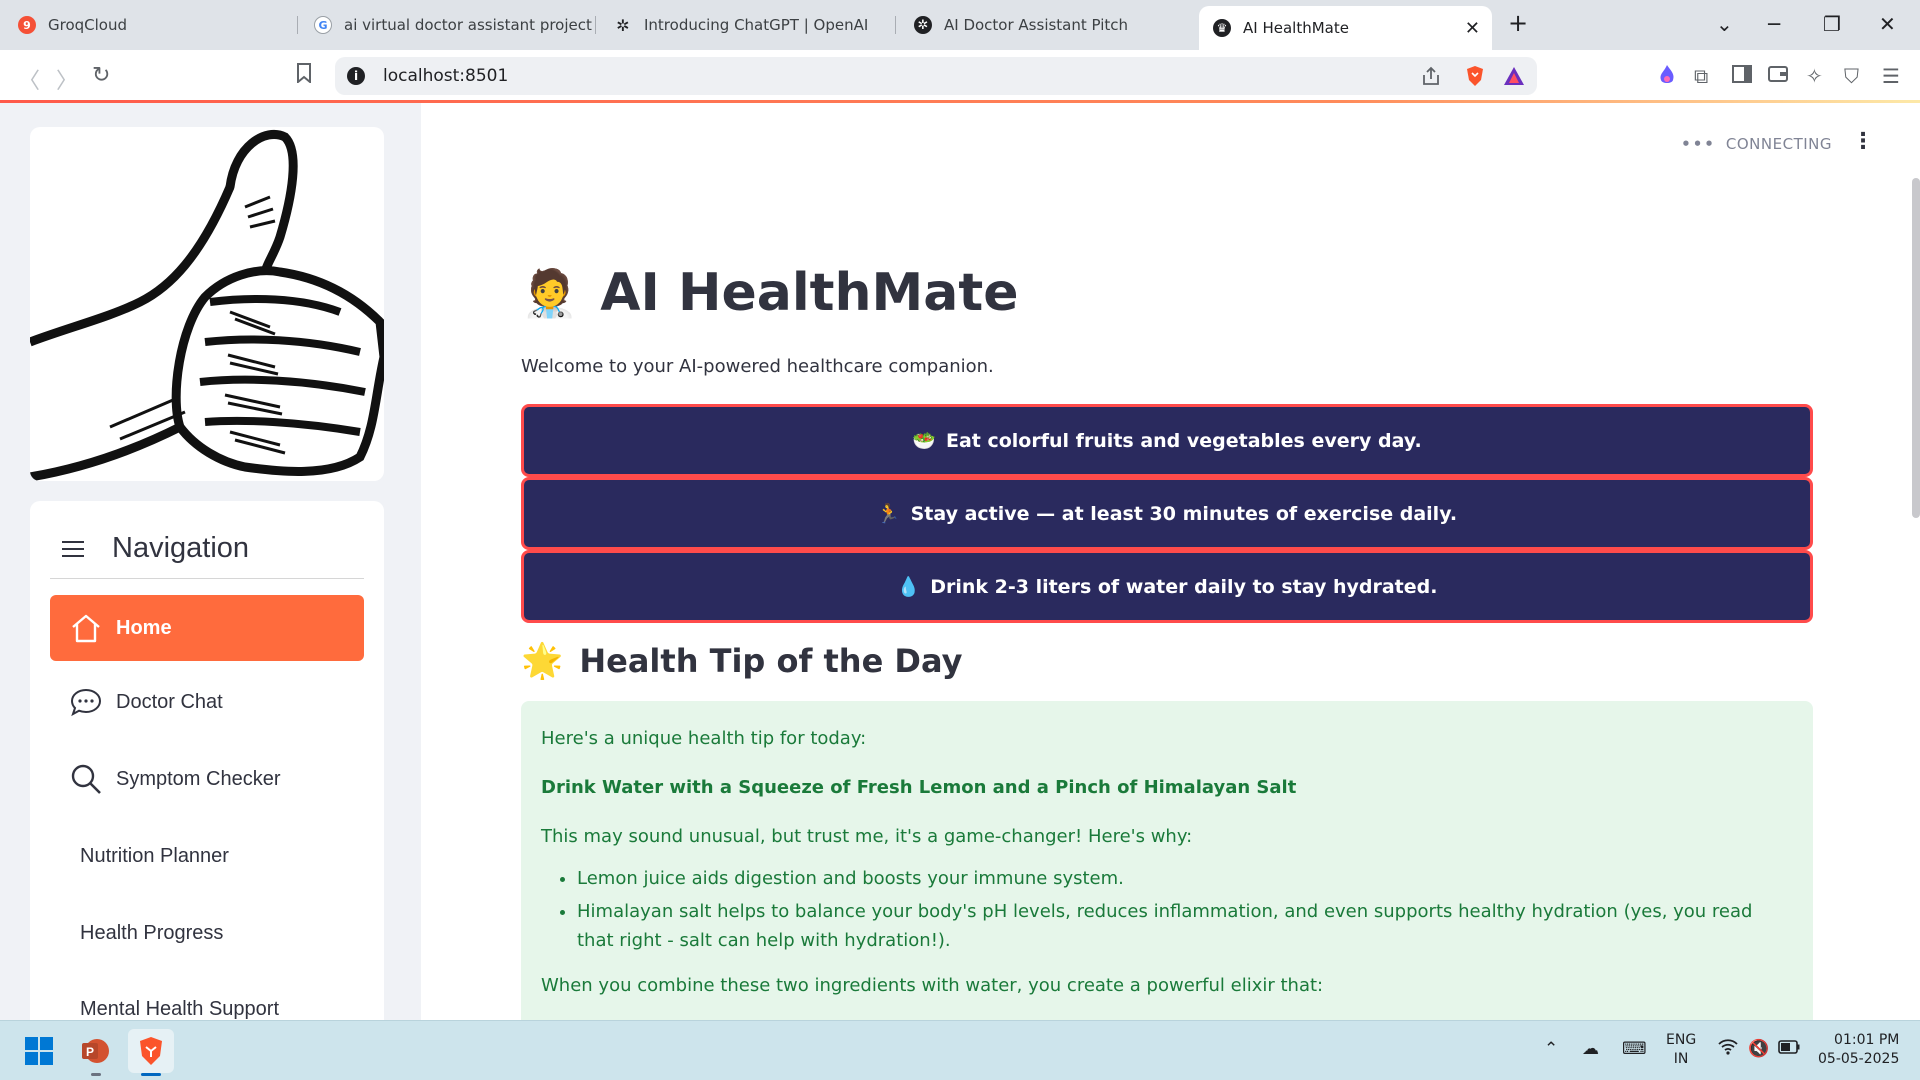 The image size is (1920, 1080). What do you see at coordinates (1431, 78) in the screenshot?
I see `share-icon` at bounding box center [1431, 78].